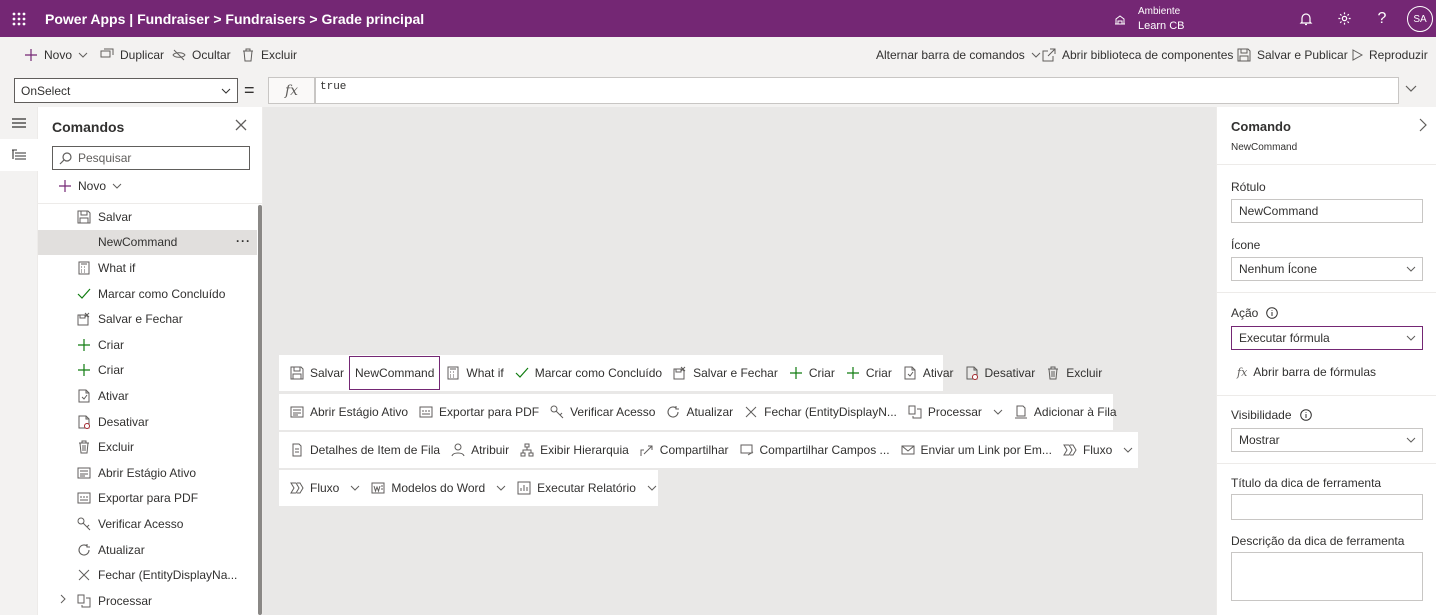 This screenshot has width=1436, height=615. Describe the element at coordinates (1389, 55) in the screenshot. I see `play-button: Reproduzir` at that location.